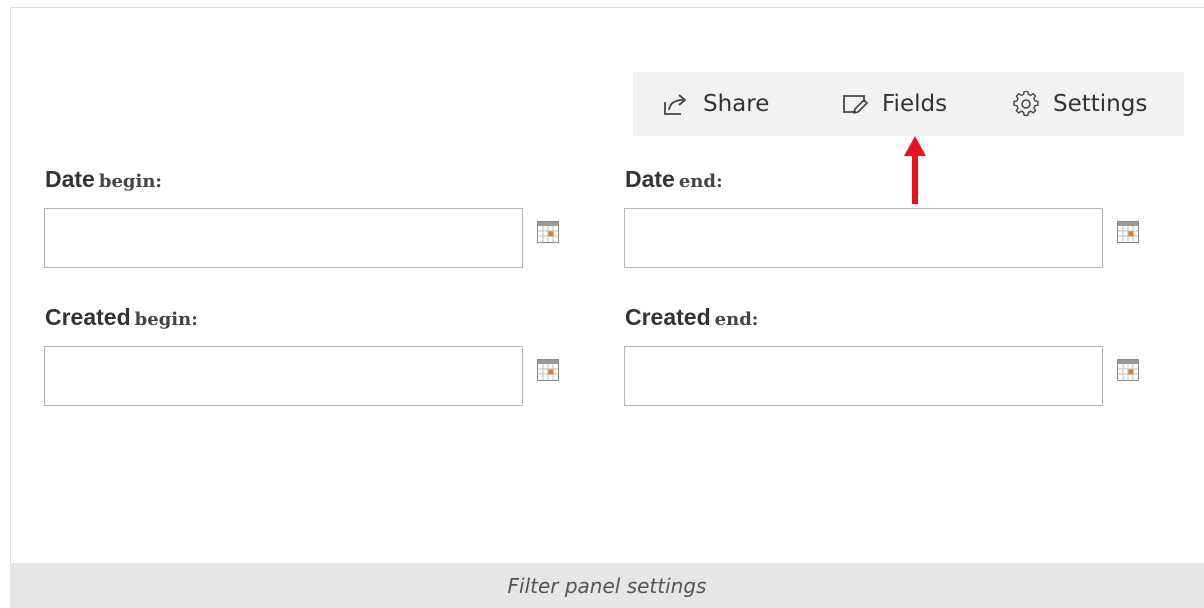 Image resolution: width=1204 pixels, height=608 pixels. What do you see at coordinates (104, 179) in the screenshot?
I see `date-begin-label: Date begin:` at bounding box center [104, 179].